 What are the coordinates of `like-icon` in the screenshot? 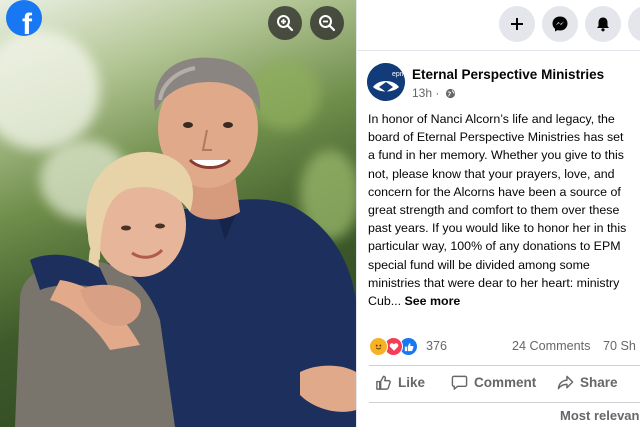 It's located at (383, 382).